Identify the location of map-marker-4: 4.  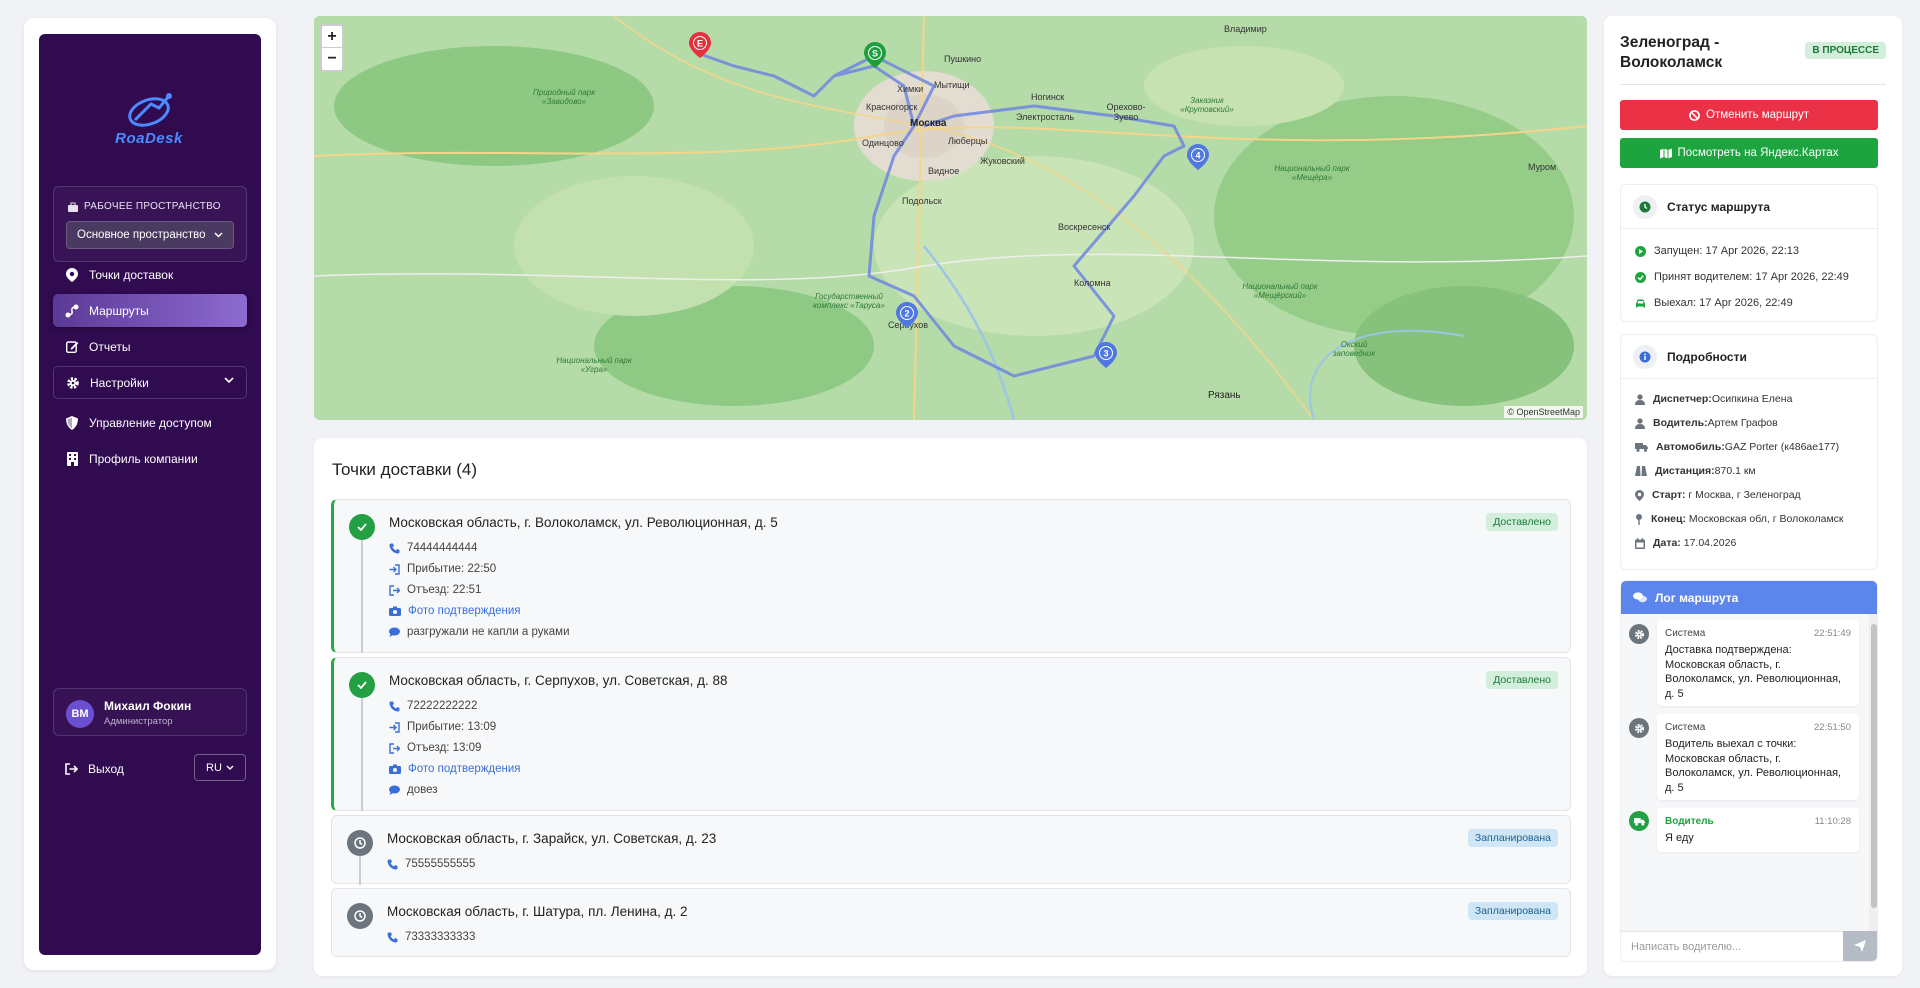
(1198, 157).